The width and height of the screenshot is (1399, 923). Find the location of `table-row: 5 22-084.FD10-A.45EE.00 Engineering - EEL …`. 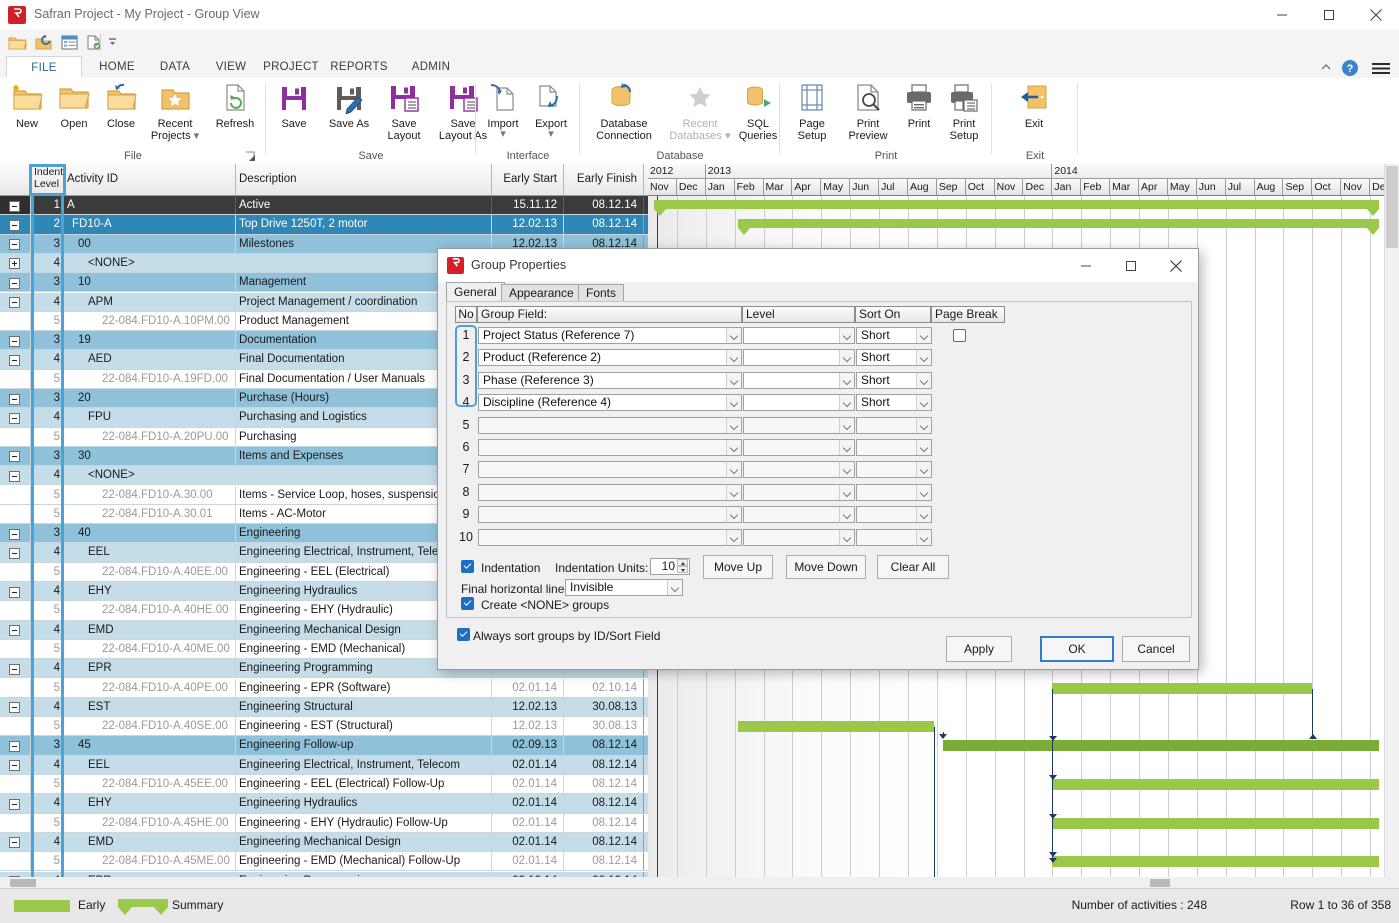

table-row: 5 22-084.FD10-A.45EE.00 Engineering - EEL … is located at coordinates (324, 785).